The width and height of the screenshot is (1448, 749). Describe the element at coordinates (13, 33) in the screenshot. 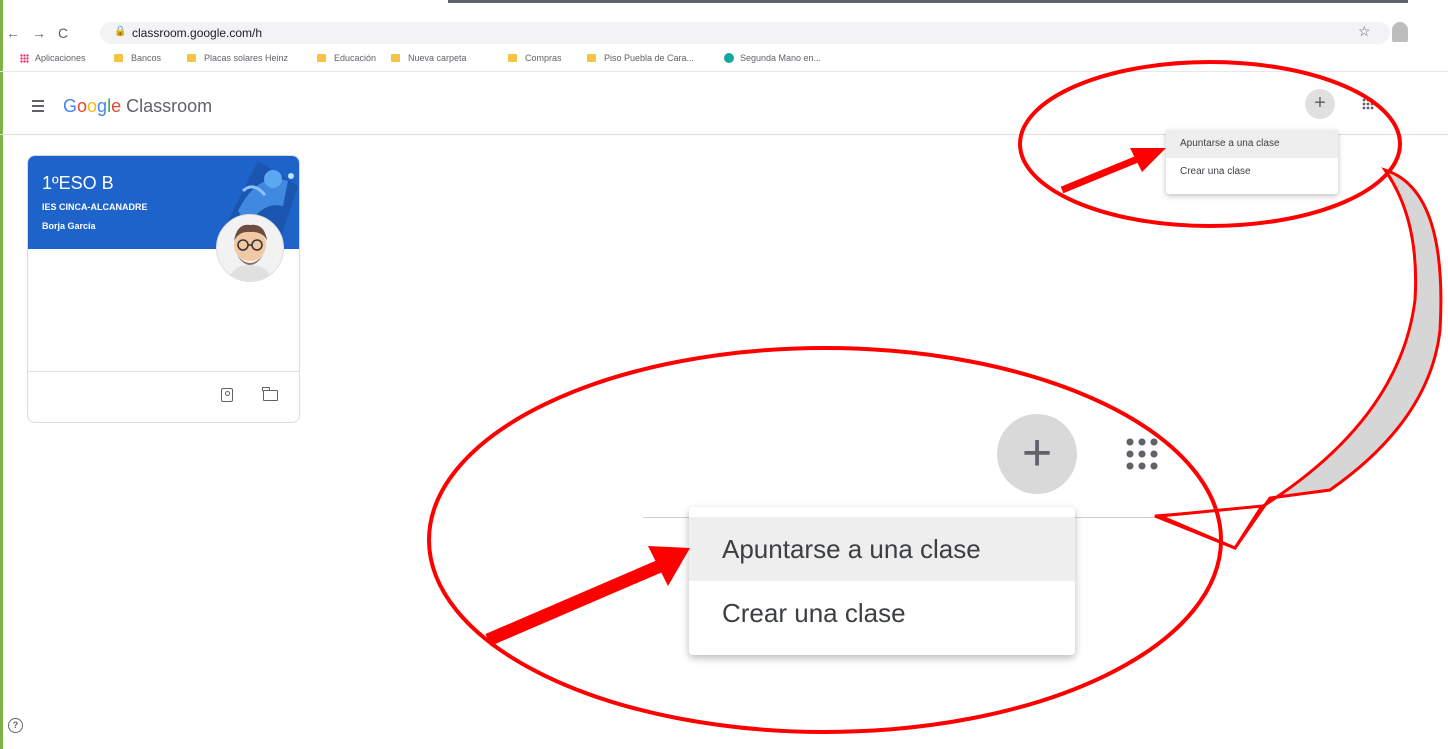

I see `back-icon: ←` at that location.